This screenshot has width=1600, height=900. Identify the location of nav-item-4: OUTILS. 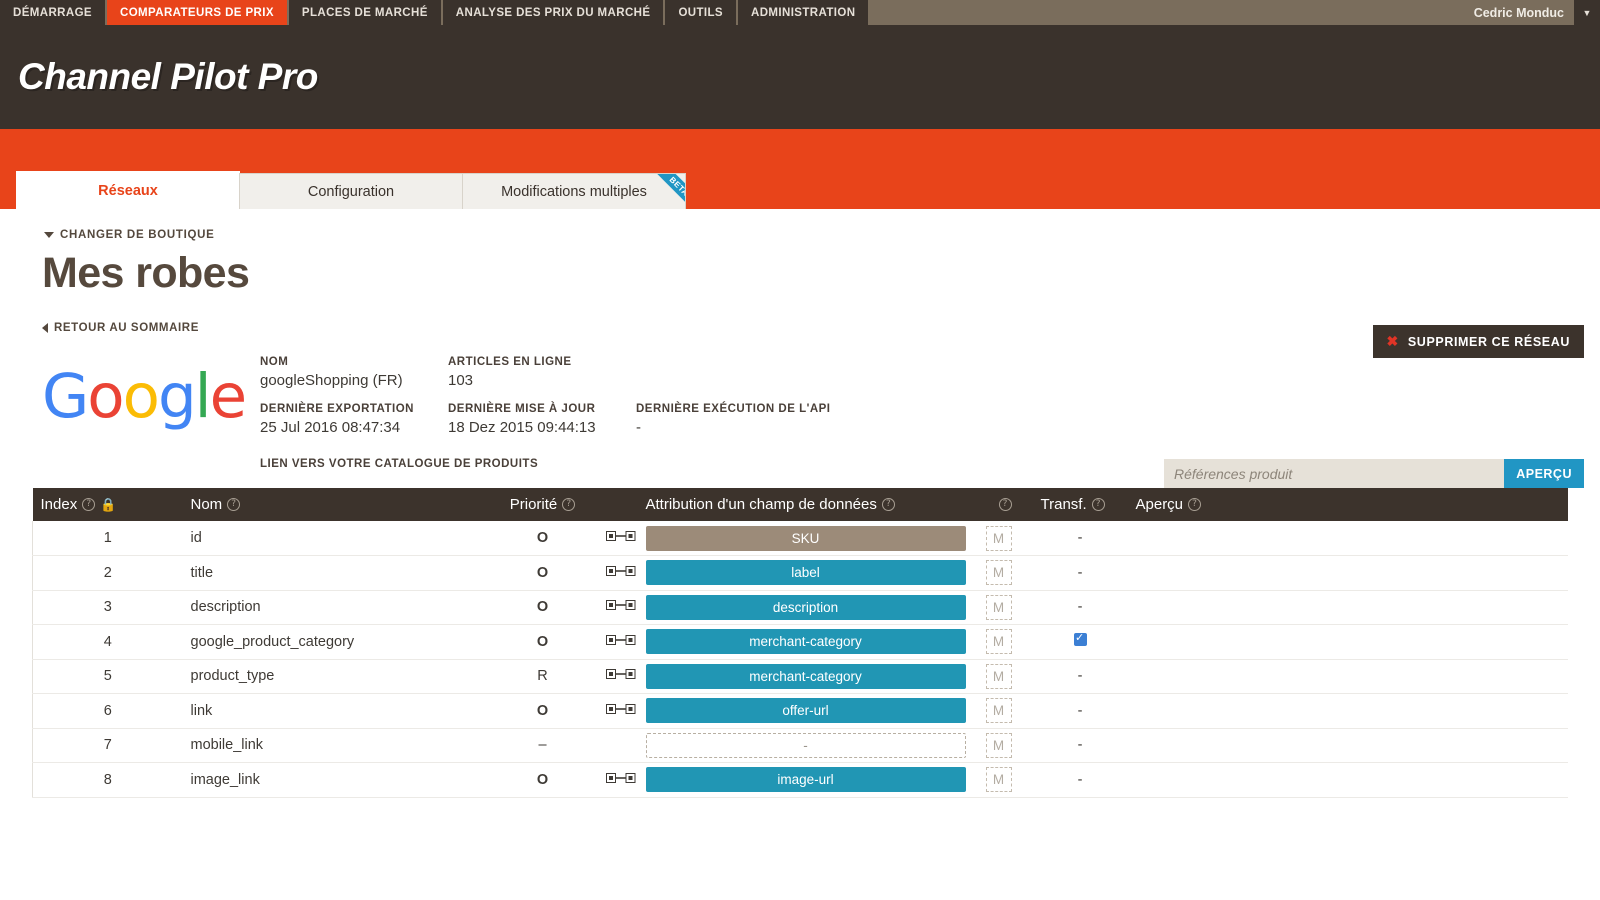
(701, 12).